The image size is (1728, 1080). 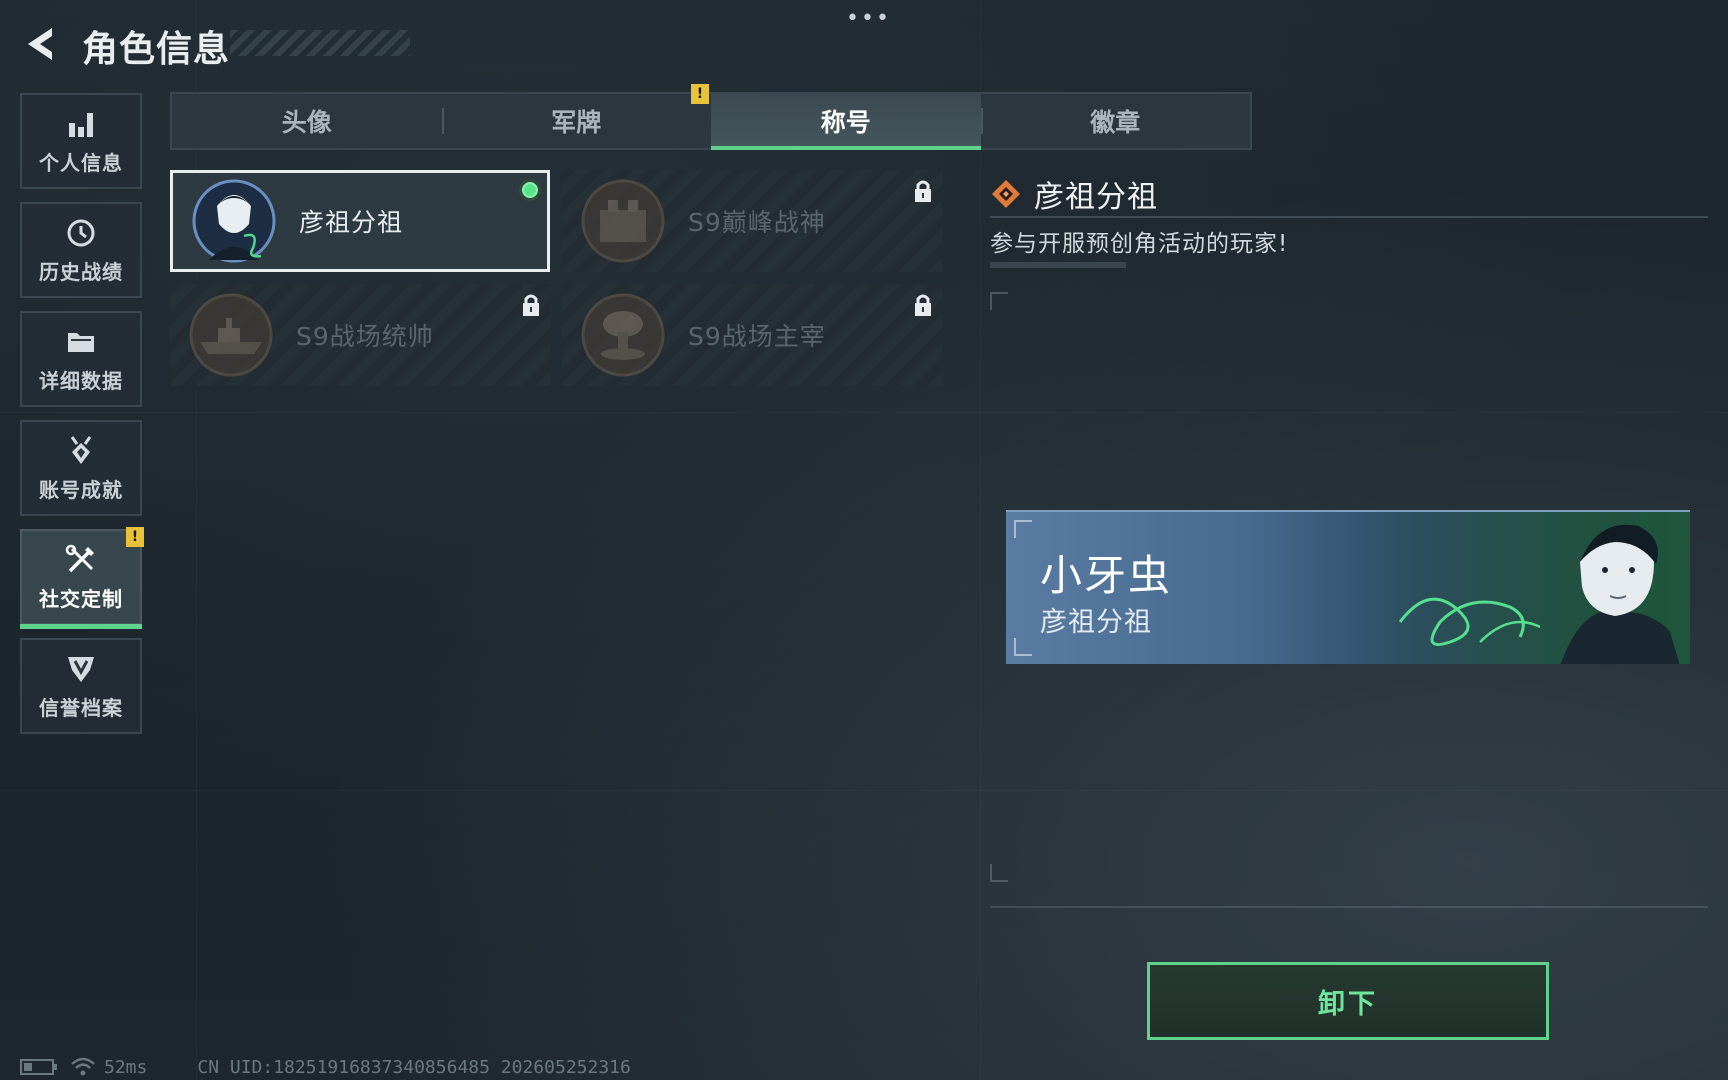 I want to click on sidebar-item-detailed-data: 详细数据, so click(x=81, y=359).